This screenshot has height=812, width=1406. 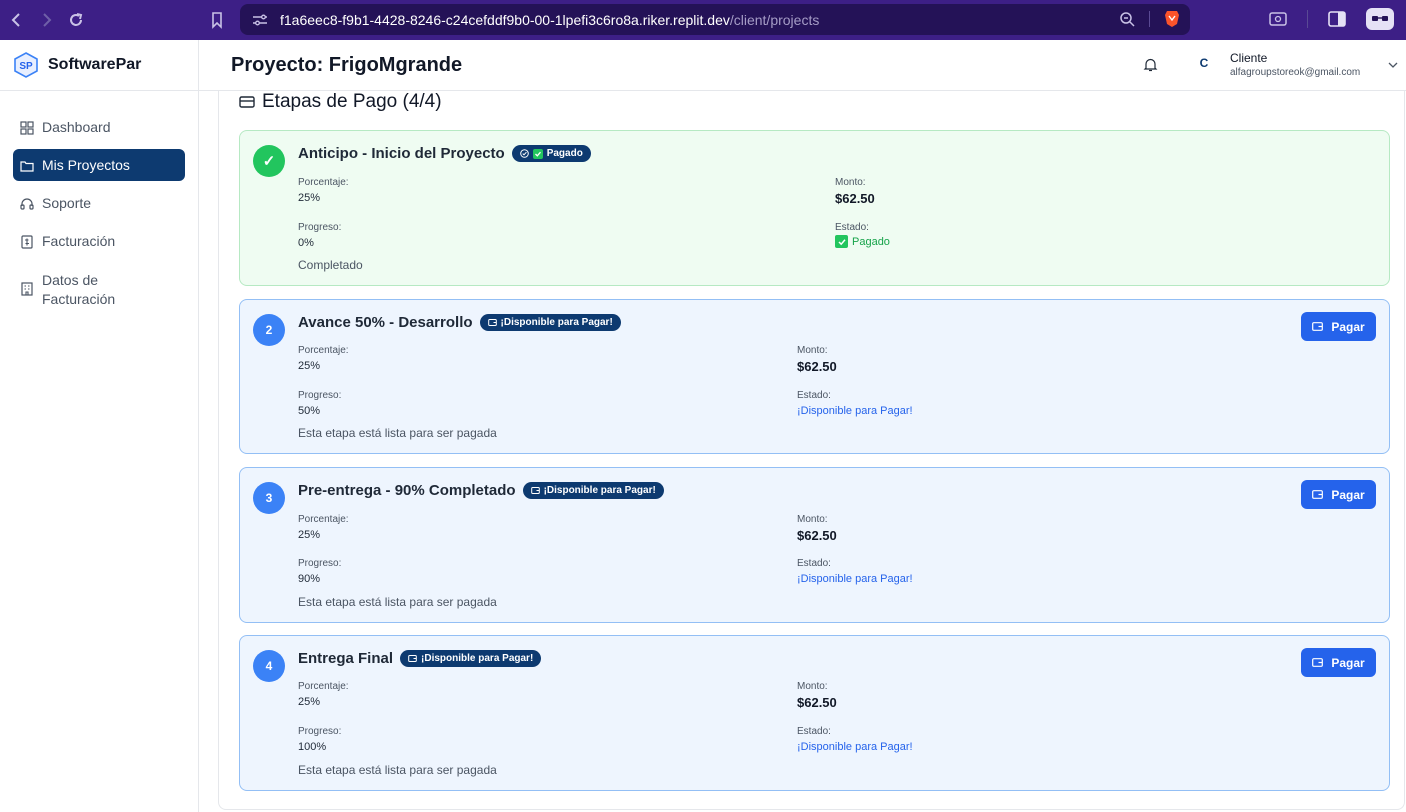 I want to click on brave-shield-icon, so click(x=1172, y=19).